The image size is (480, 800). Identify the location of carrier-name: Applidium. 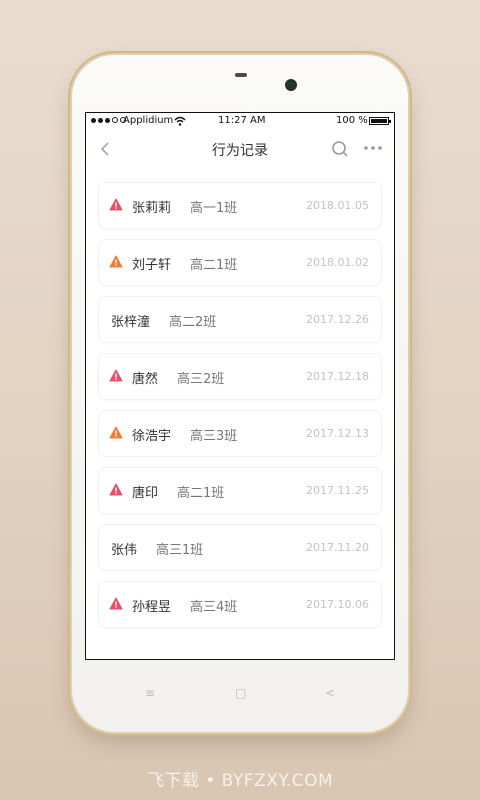
(148, 120).